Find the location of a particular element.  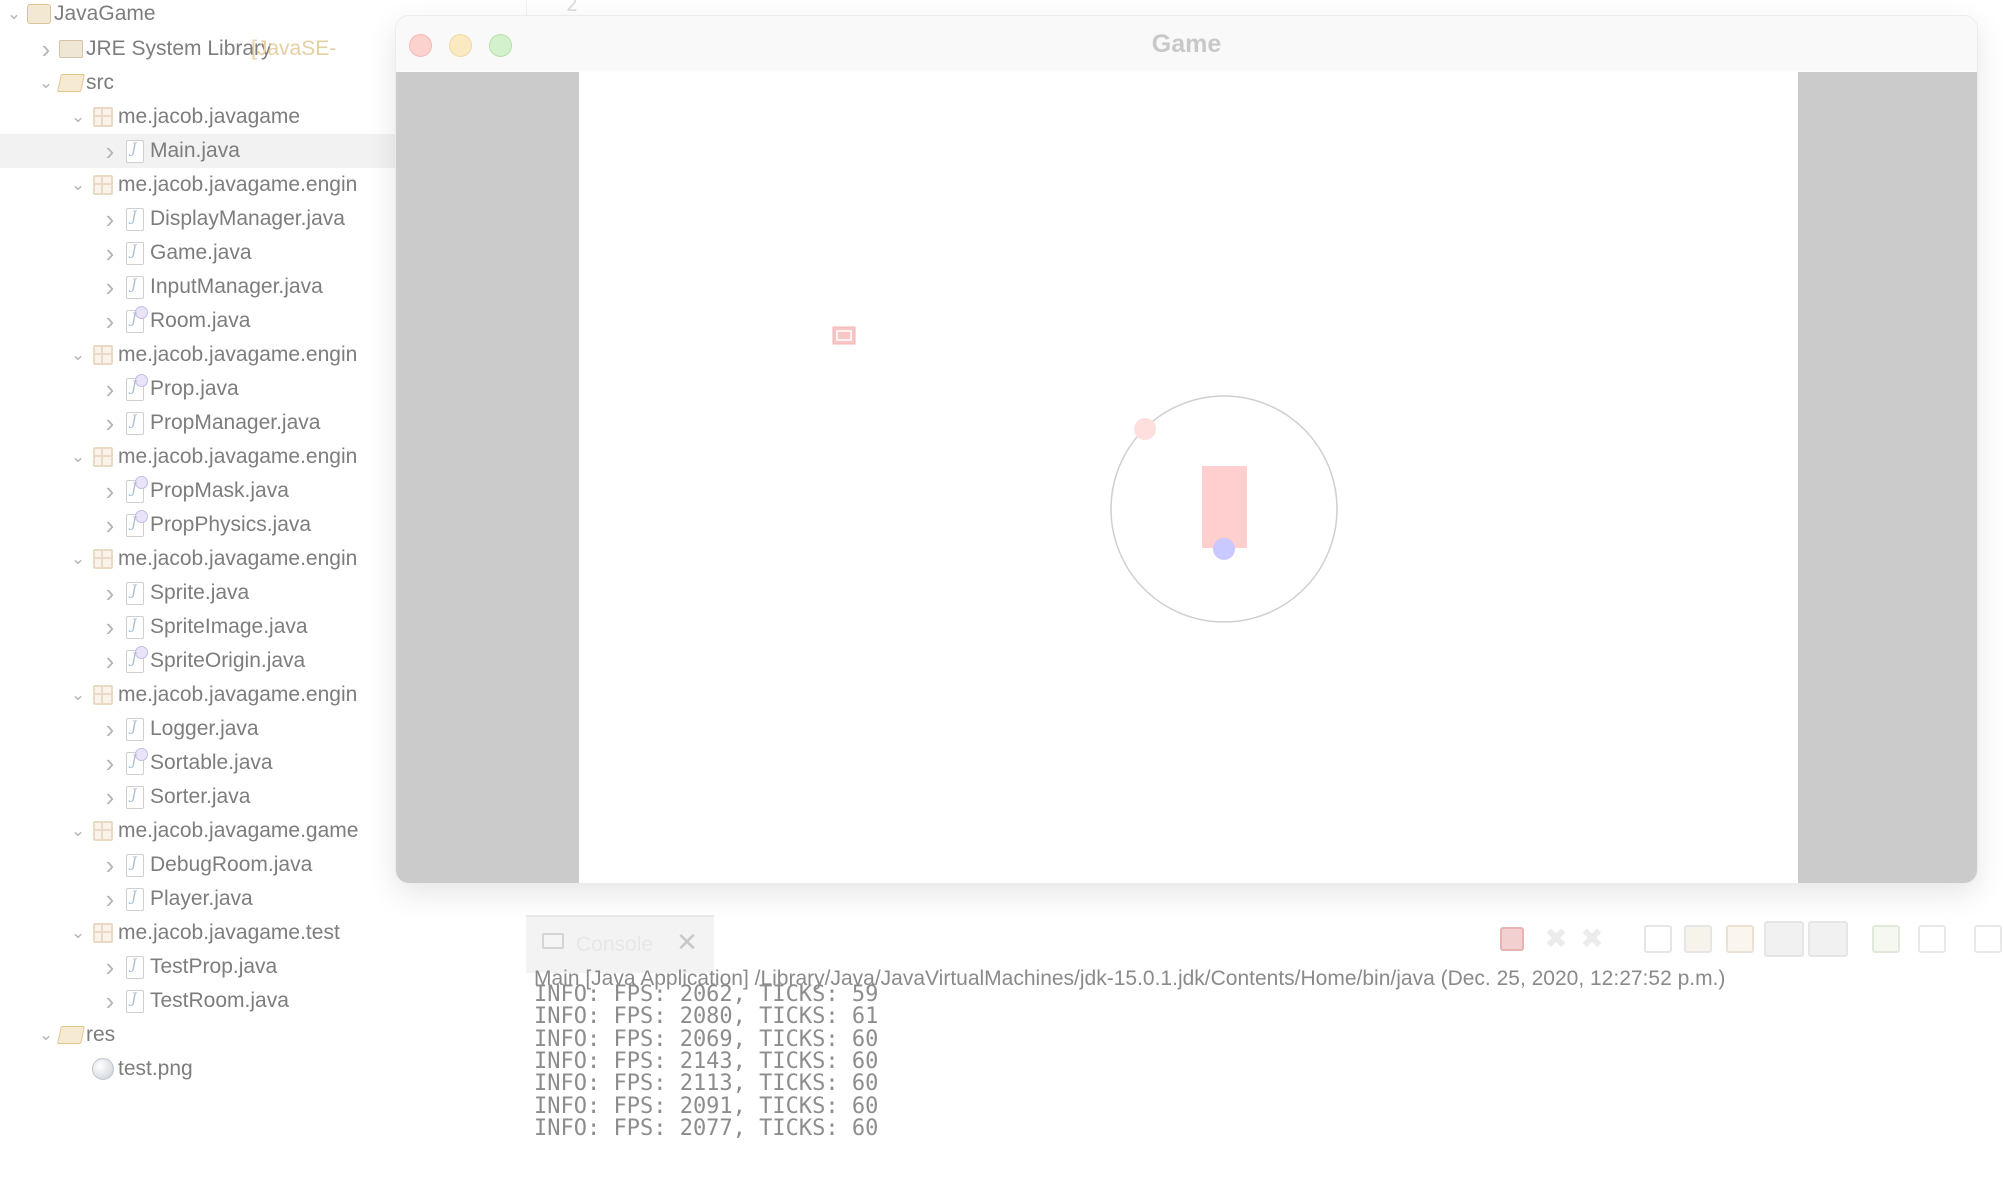

tree-item-label: SpriteImage.java is located at coordinates (229, 626).